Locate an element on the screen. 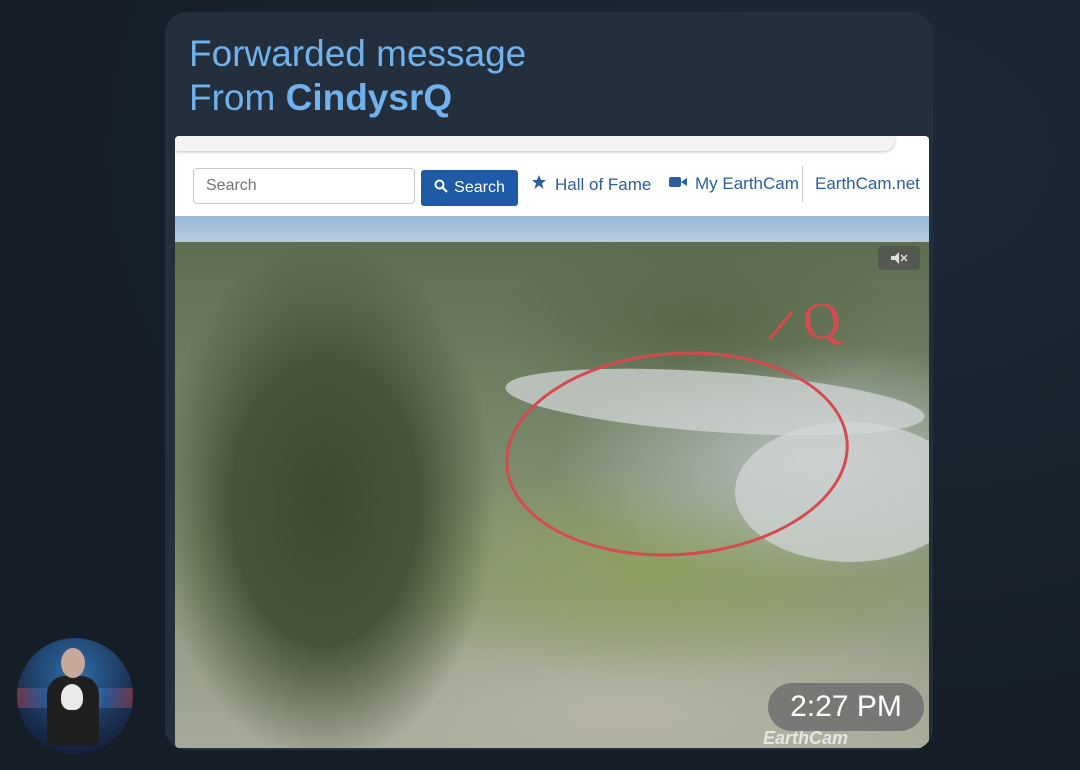 The width and height of the screenshot is (1080, 770). from-prefix: From is located at coordinates (232, 97).